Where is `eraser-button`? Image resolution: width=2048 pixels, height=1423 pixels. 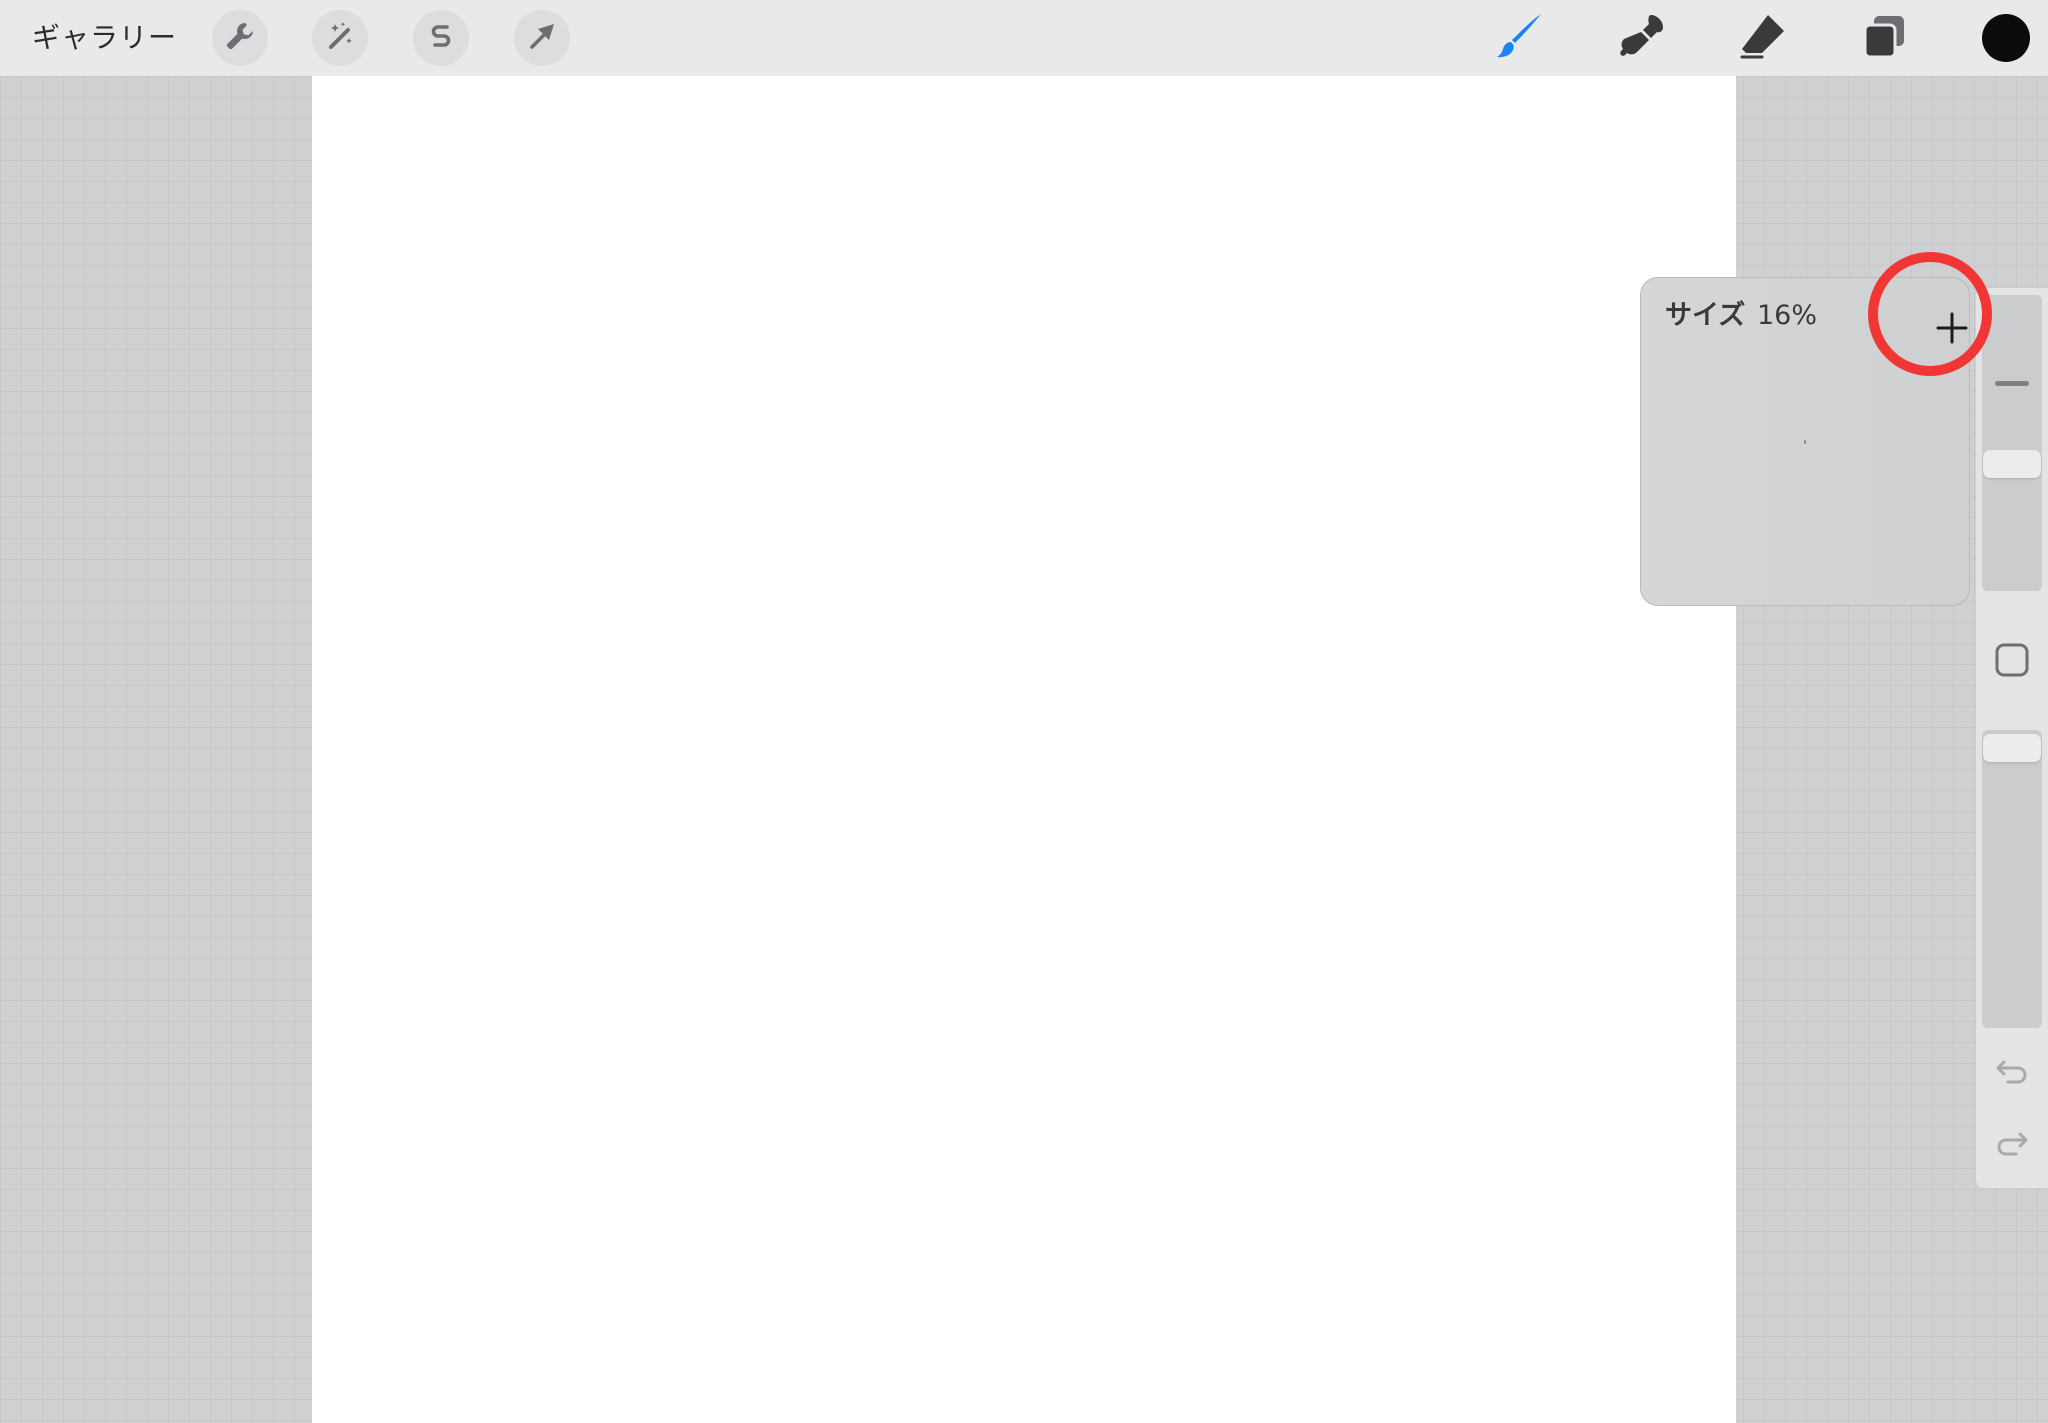
eraser-button is located at coordinates (1763, 38).